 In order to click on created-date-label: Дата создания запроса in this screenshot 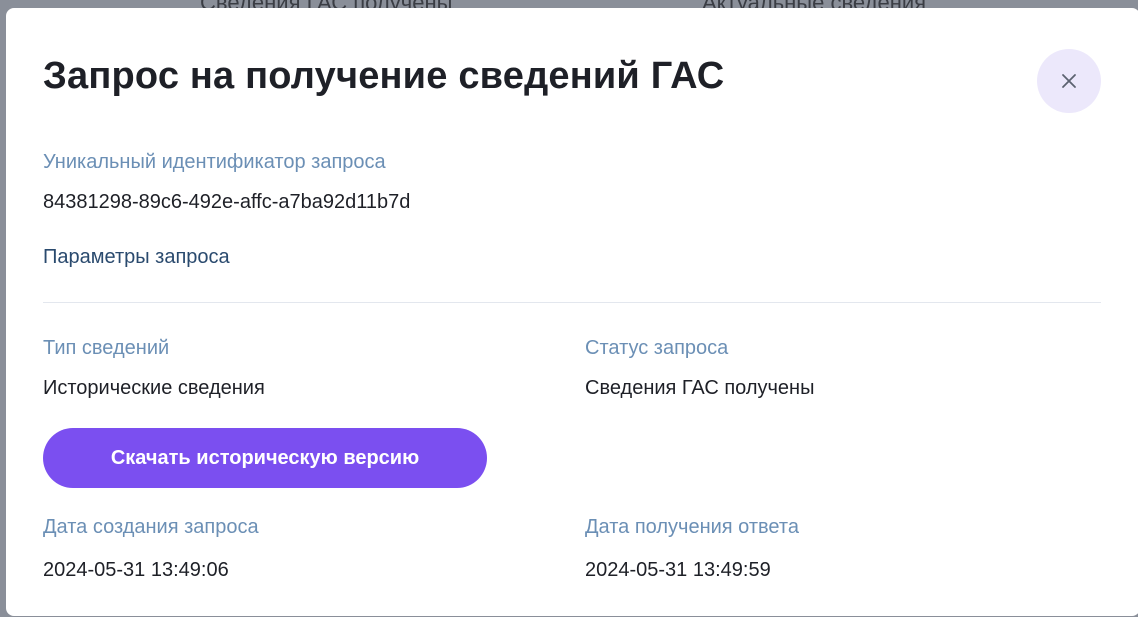, I will do `click(151, 527)`.